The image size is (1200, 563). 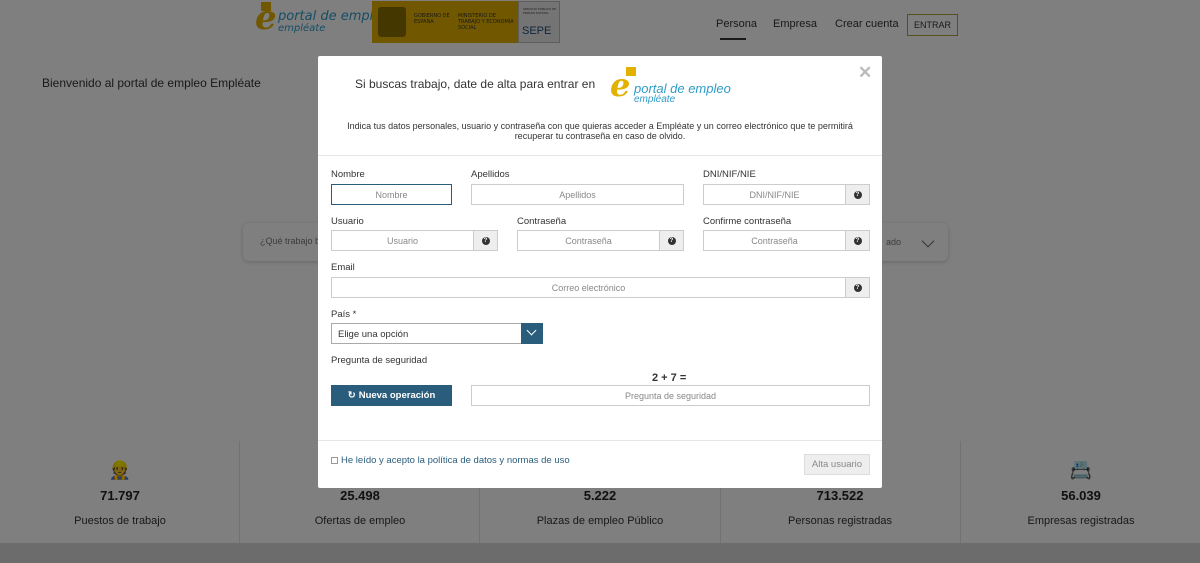 I want to click on pais-select: Elige una opción, so click(x=437, y=333).